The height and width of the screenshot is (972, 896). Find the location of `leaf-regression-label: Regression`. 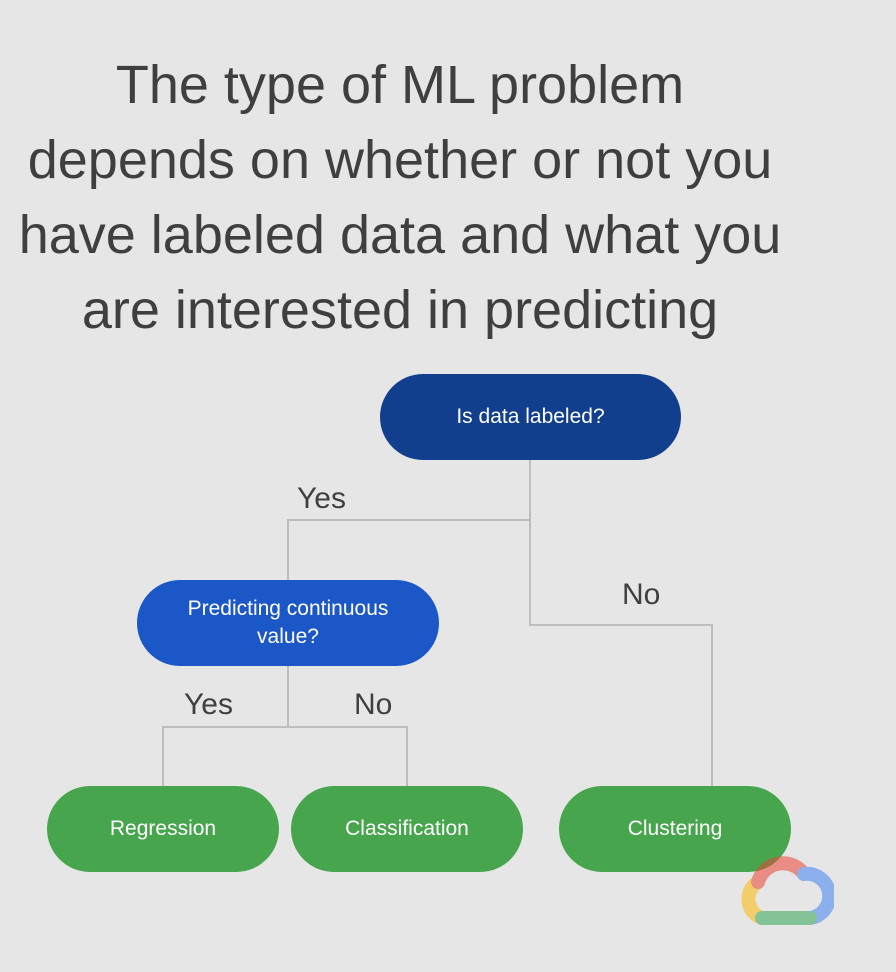

leaf-regression-label: Regression is located at coordinates (163, 828).